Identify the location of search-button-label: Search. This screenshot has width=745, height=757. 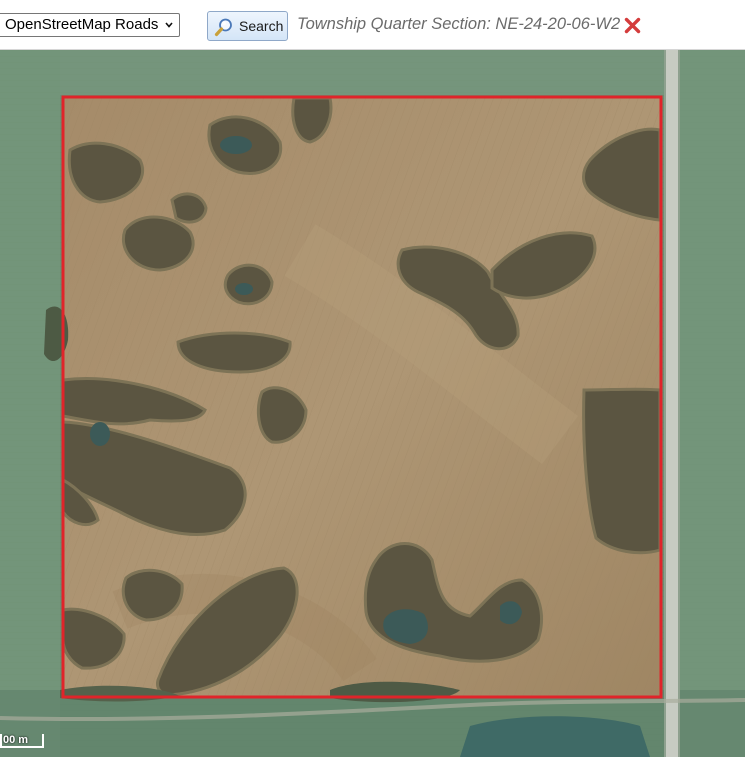
(261, 26).